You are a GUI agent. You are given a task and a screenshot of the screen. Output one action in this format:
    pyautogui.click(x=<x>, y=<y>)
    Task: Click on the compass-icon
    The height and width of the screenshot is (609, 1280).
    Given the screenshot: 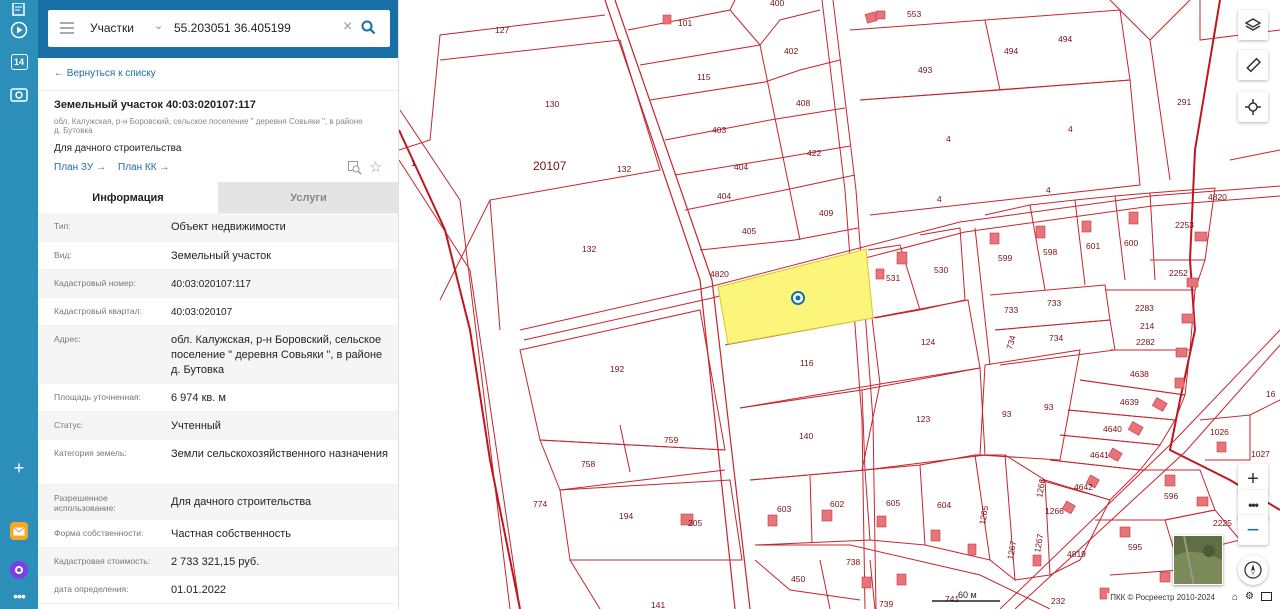 What is the action you would take?
    pyautogui.click(x=1253, y=570)
    